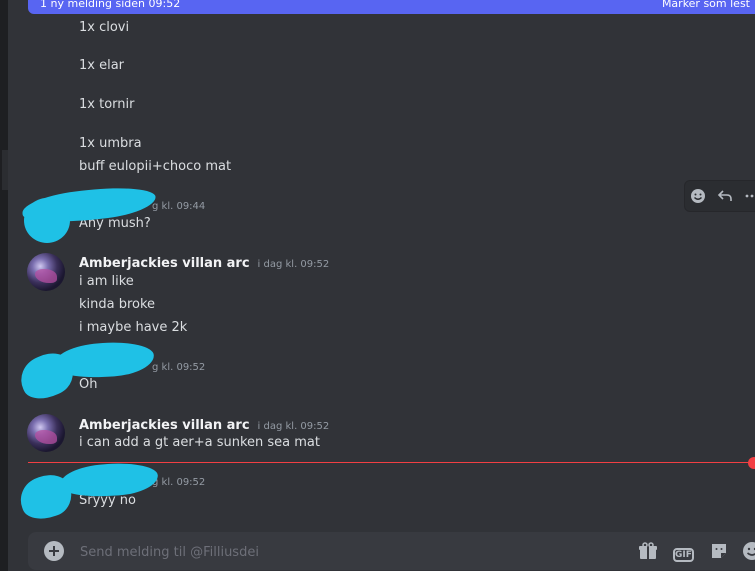 Image resolution: width=755 pixels, height=571 pixels. What do you see at coordinates (698, 196) in the screenshot?
I see `add-reaction-icon` at bounding box center [698, 196].